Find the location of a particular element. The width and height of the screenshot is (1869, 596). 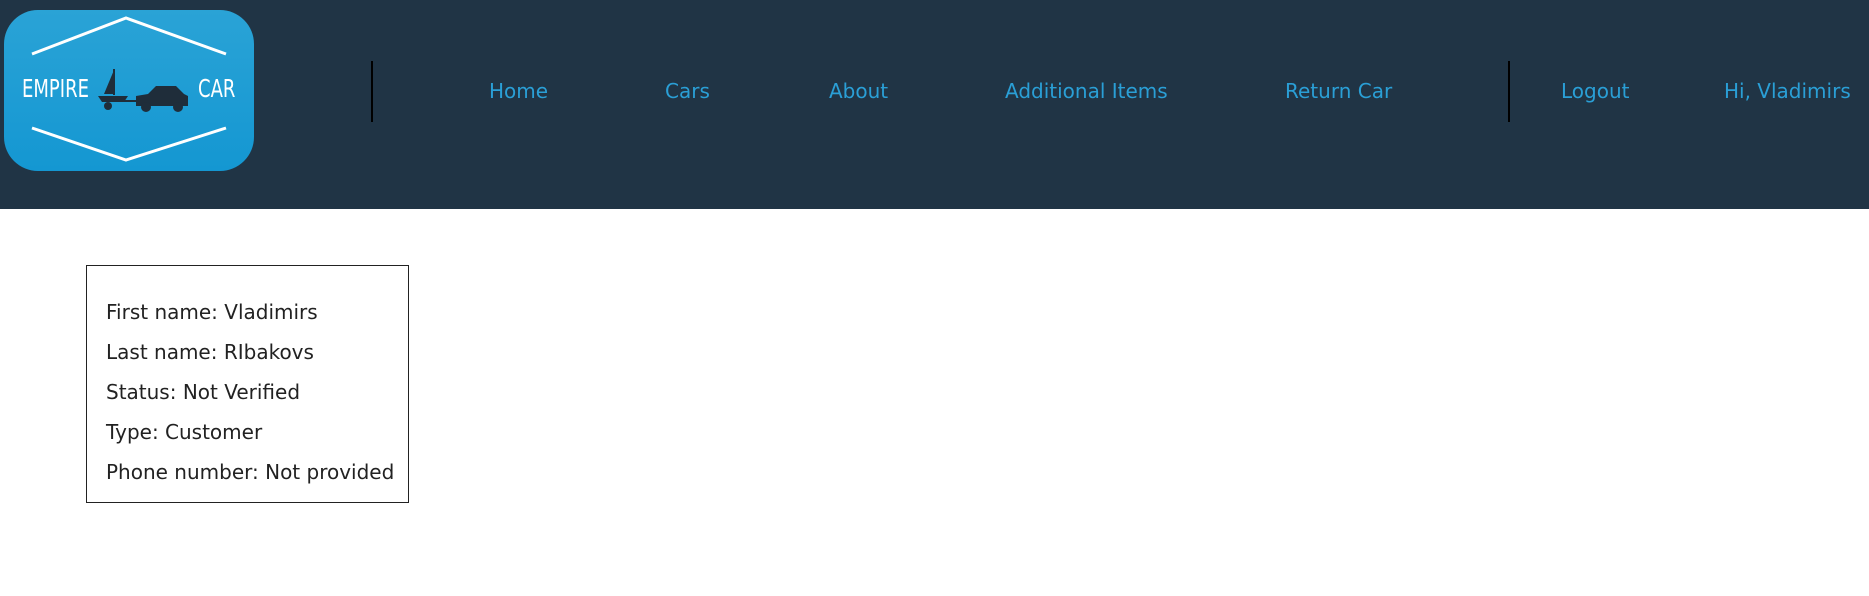

nav-user-greeting: Hi, Vladimirs is located at coordinates (1787, 91).